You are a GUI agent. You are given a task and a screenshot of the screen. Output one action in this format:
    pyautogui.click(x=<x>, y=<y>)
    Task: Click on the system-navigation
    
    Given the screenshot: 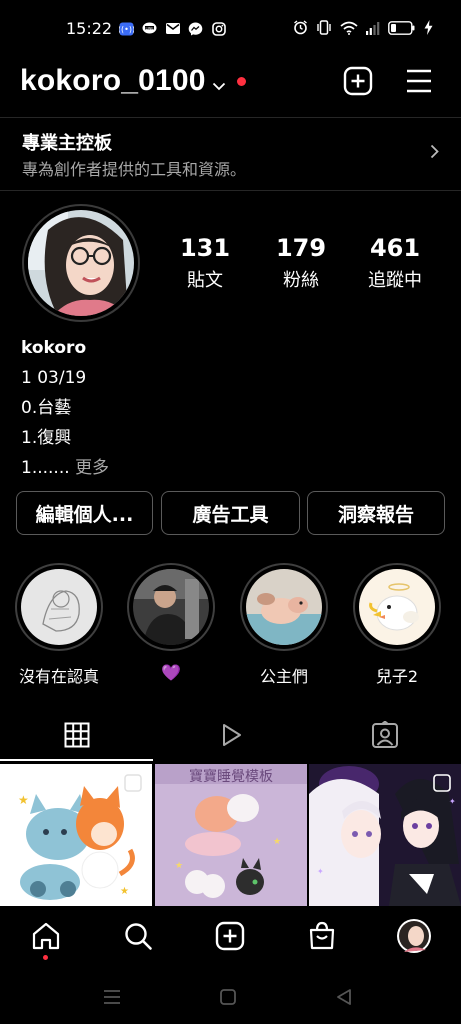 What is the action you would take?
    pyautogui.click(x=230, y=997)
    